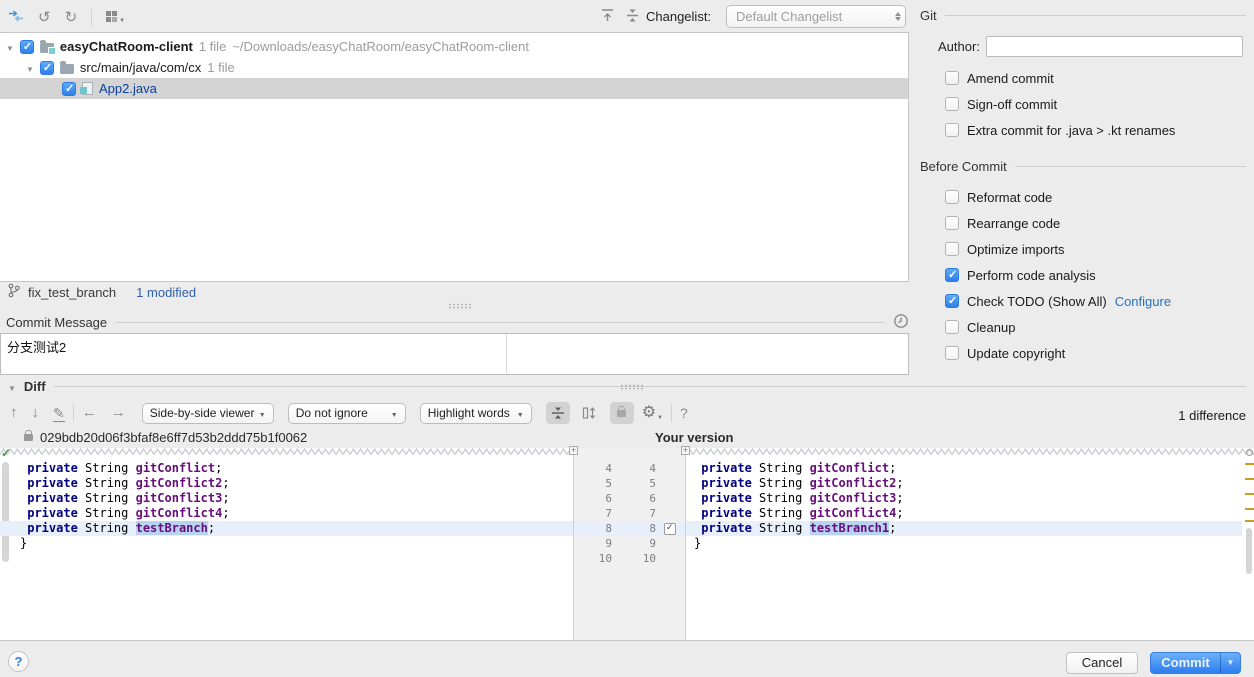 The width and height of the screenshot is (1254, 677). I want to click on refresh-icon: ↻, so click(71, 17).